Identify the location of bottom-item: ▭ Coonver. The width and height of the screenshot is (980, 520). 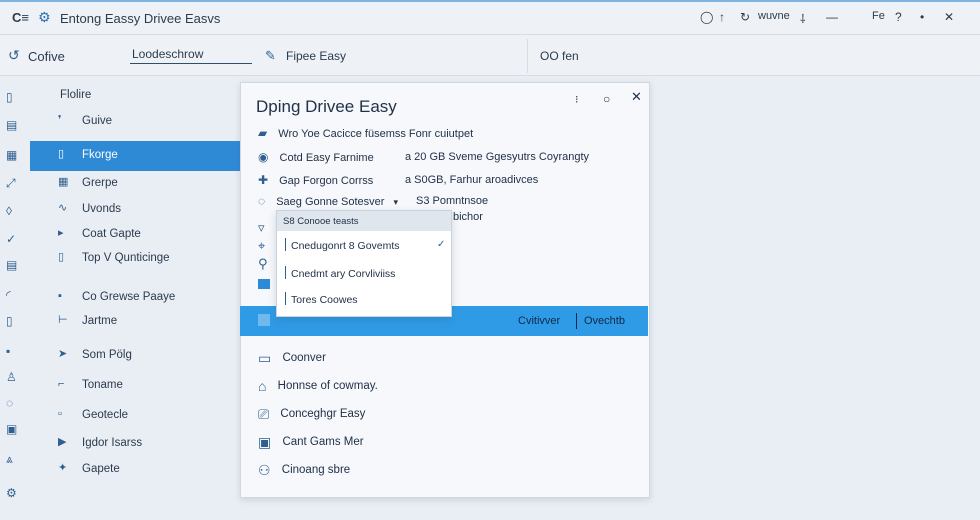
(292, 358).